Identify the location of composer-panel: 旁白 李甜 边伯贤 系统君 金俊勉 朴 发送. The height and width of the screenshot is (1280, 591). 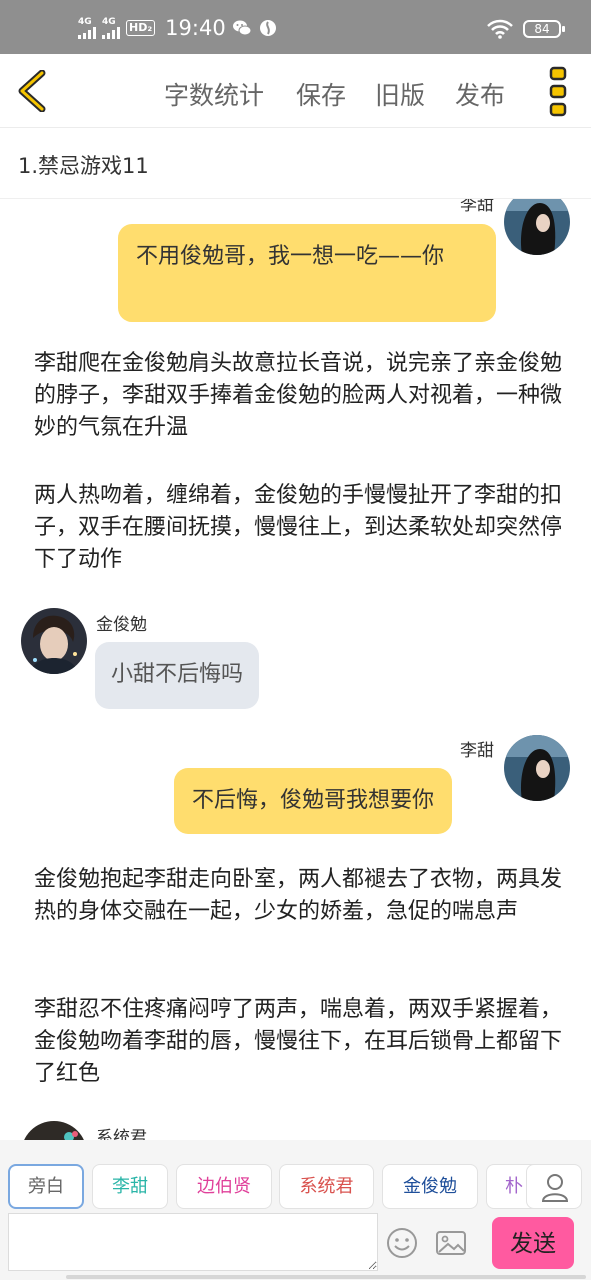
(295, 1210).